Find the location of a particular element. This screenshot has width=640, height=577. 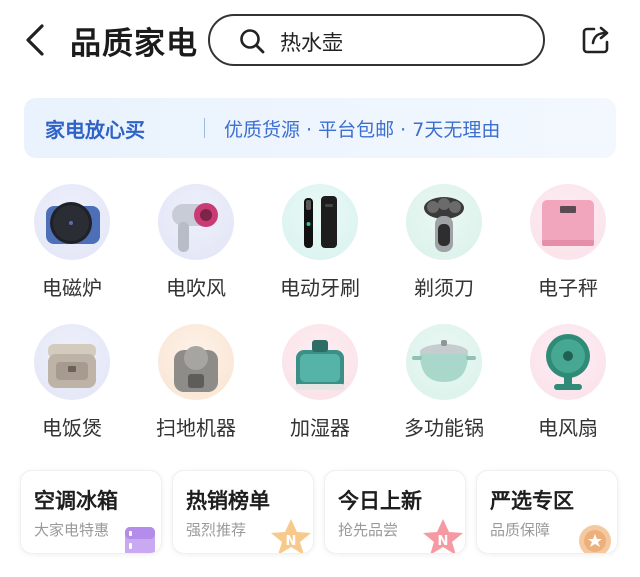

category-label: 剃须刀 is located at coordinates (444, 288).